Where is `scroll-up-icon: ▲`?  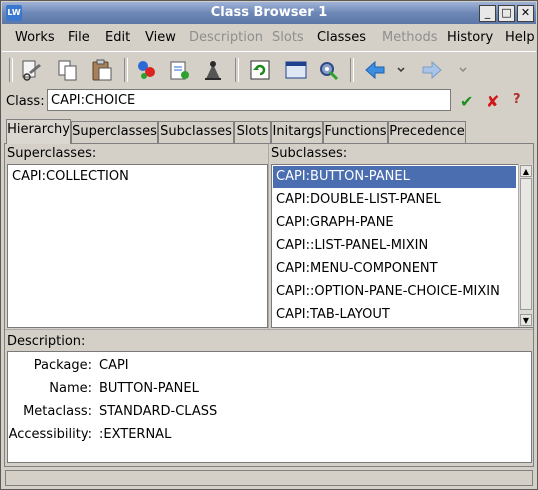
scroll-up-icon: ▲ is located at coordinates (526, 171).